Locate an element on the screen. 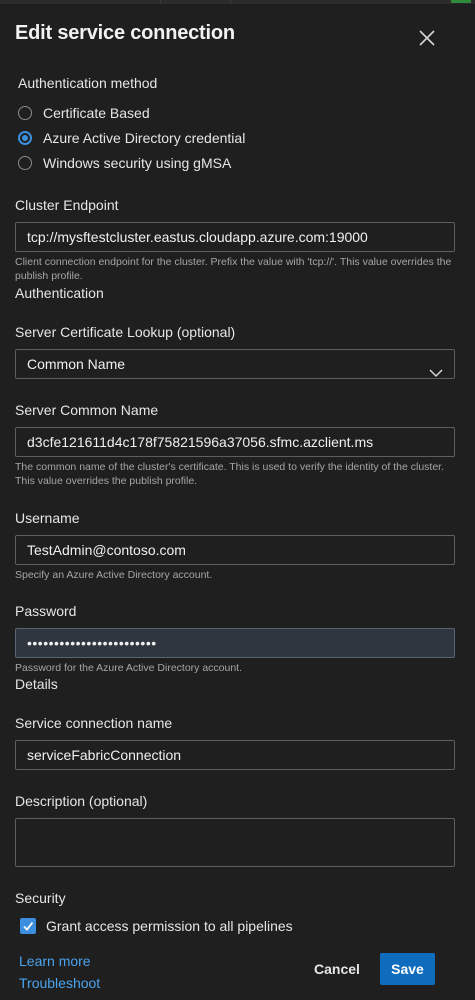  authentication-section-heading: Authentication is located at coordinates (59, 293).